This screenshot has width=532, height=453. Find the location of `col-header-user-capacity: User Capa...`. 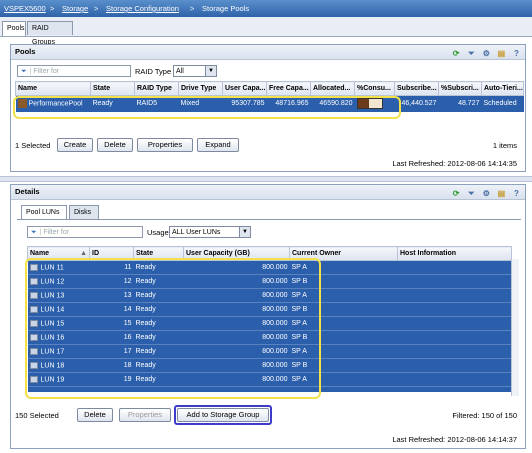

col-header-user-capacity: User Capa... is located at coordinates (244, 88).